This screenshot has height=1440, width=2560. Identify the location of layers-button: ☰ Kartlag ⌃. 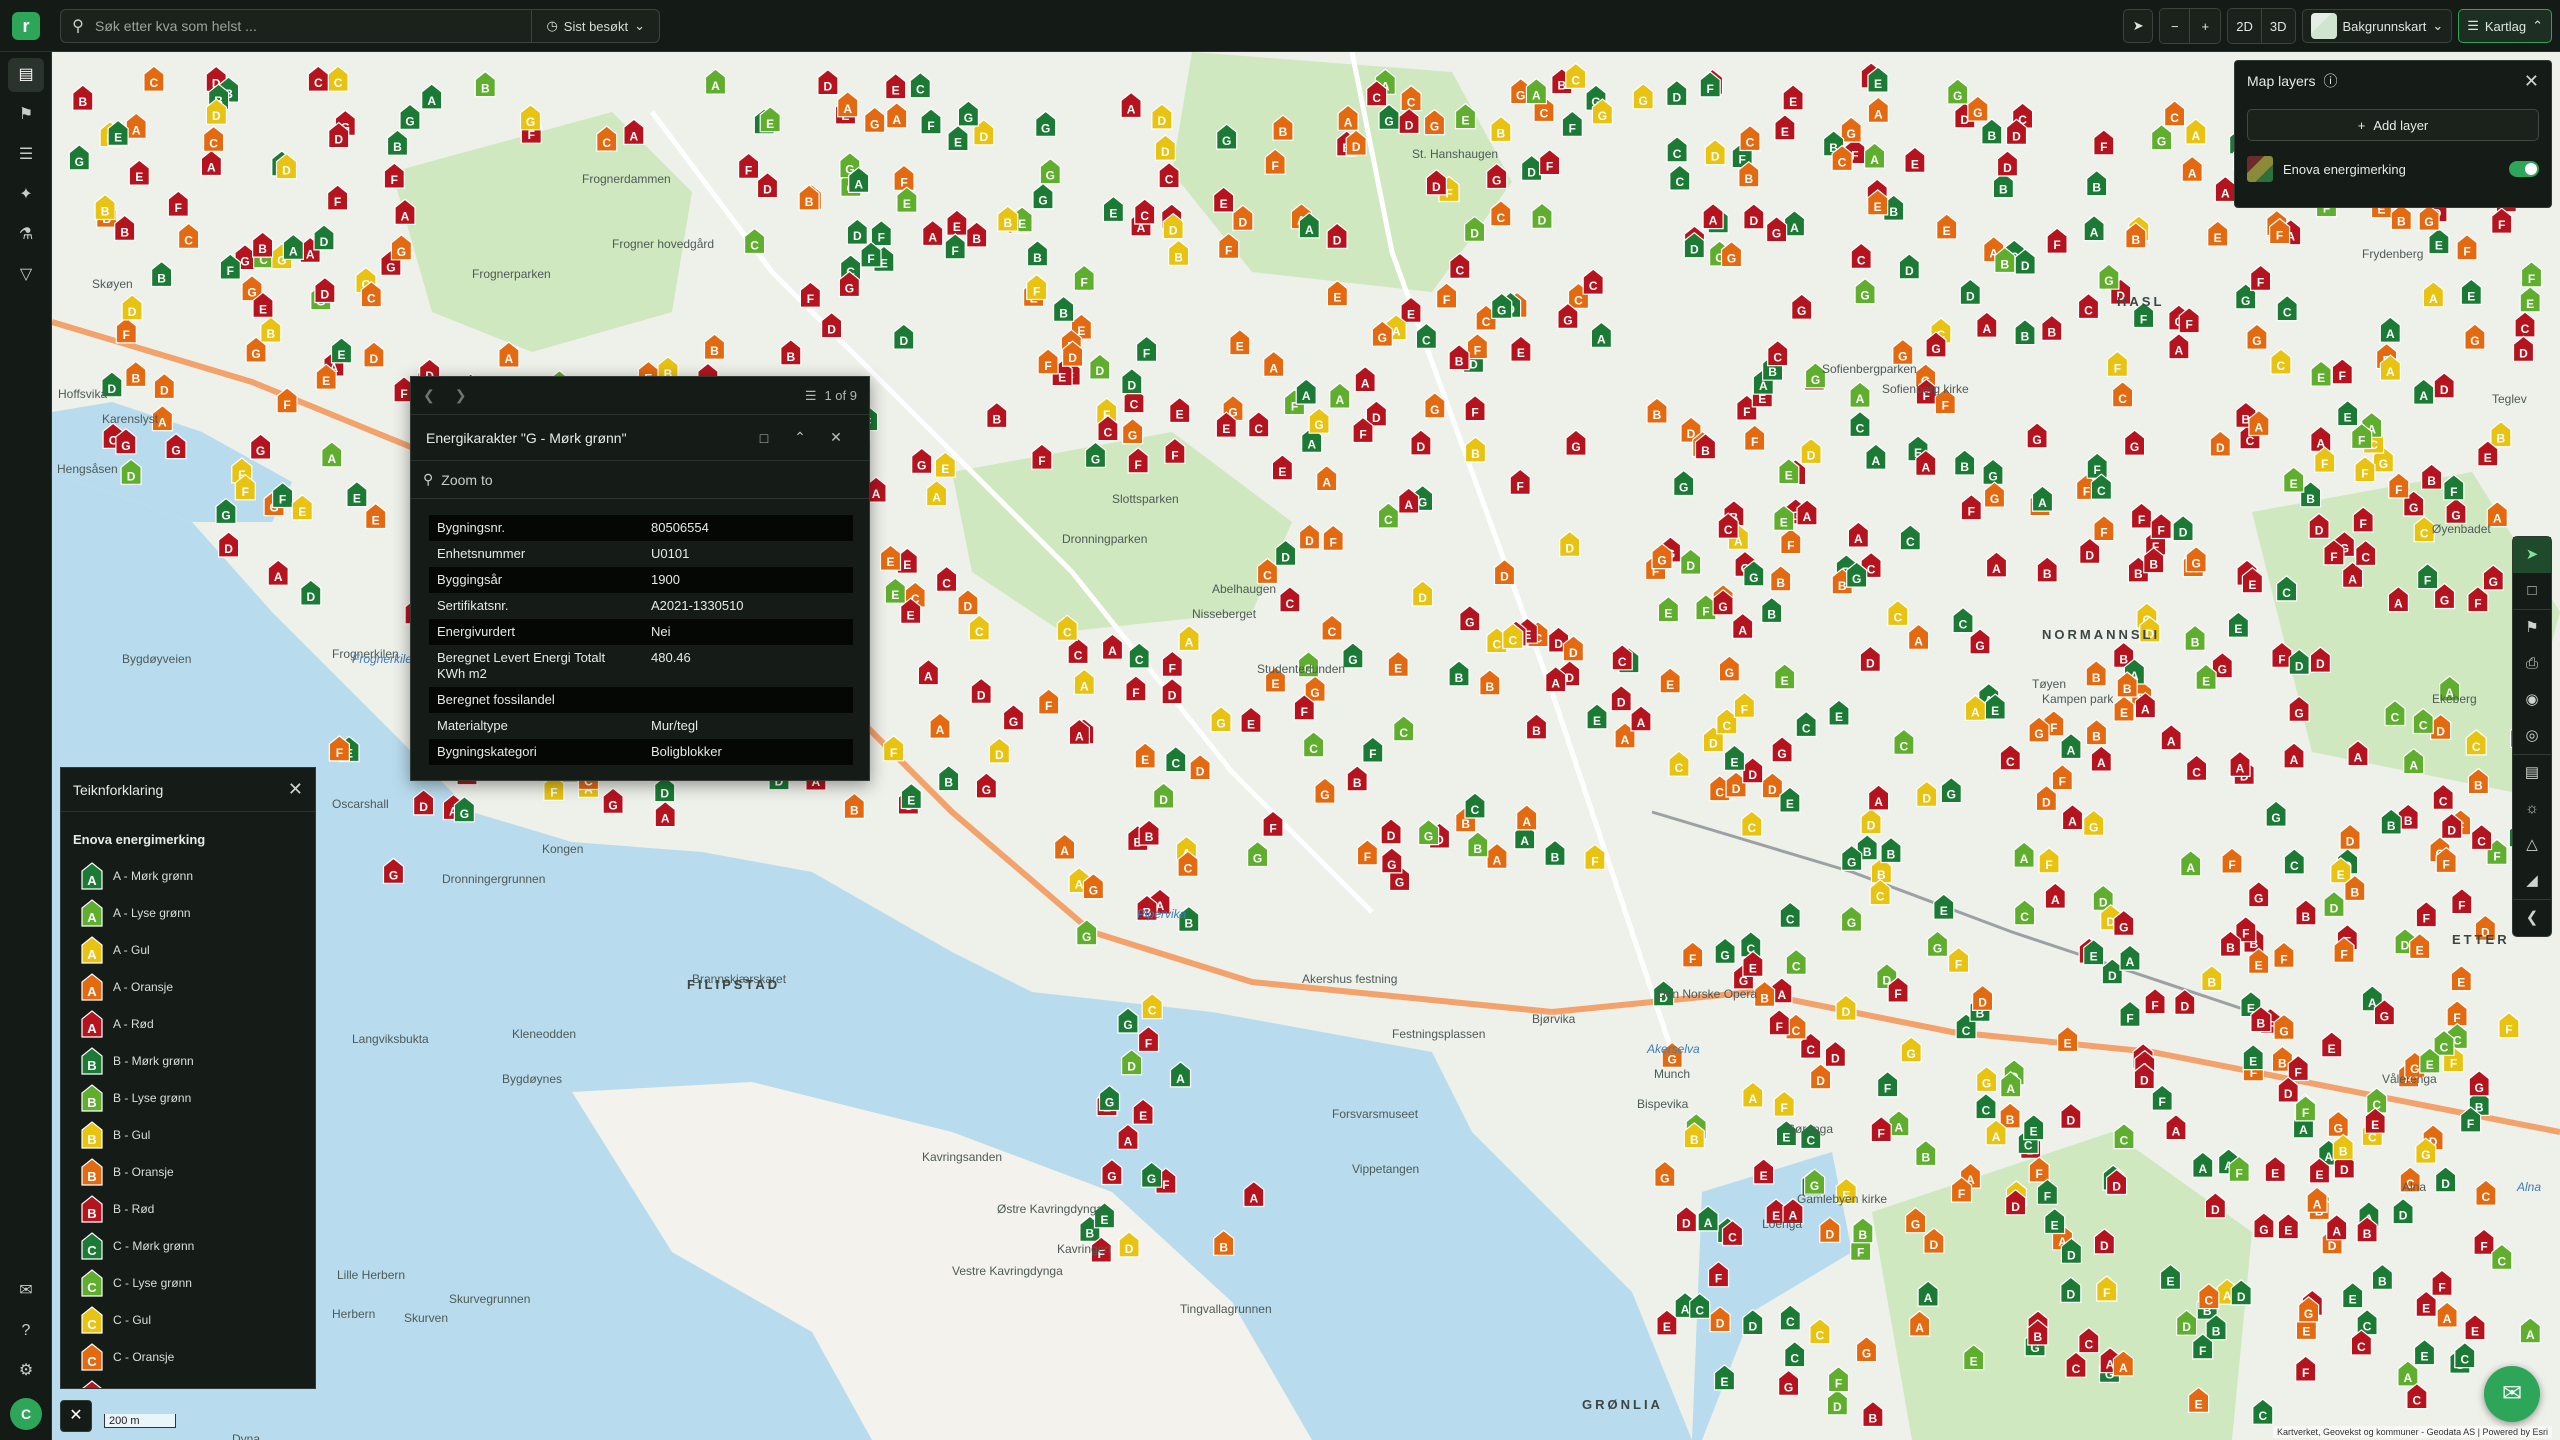
(2505, 26).